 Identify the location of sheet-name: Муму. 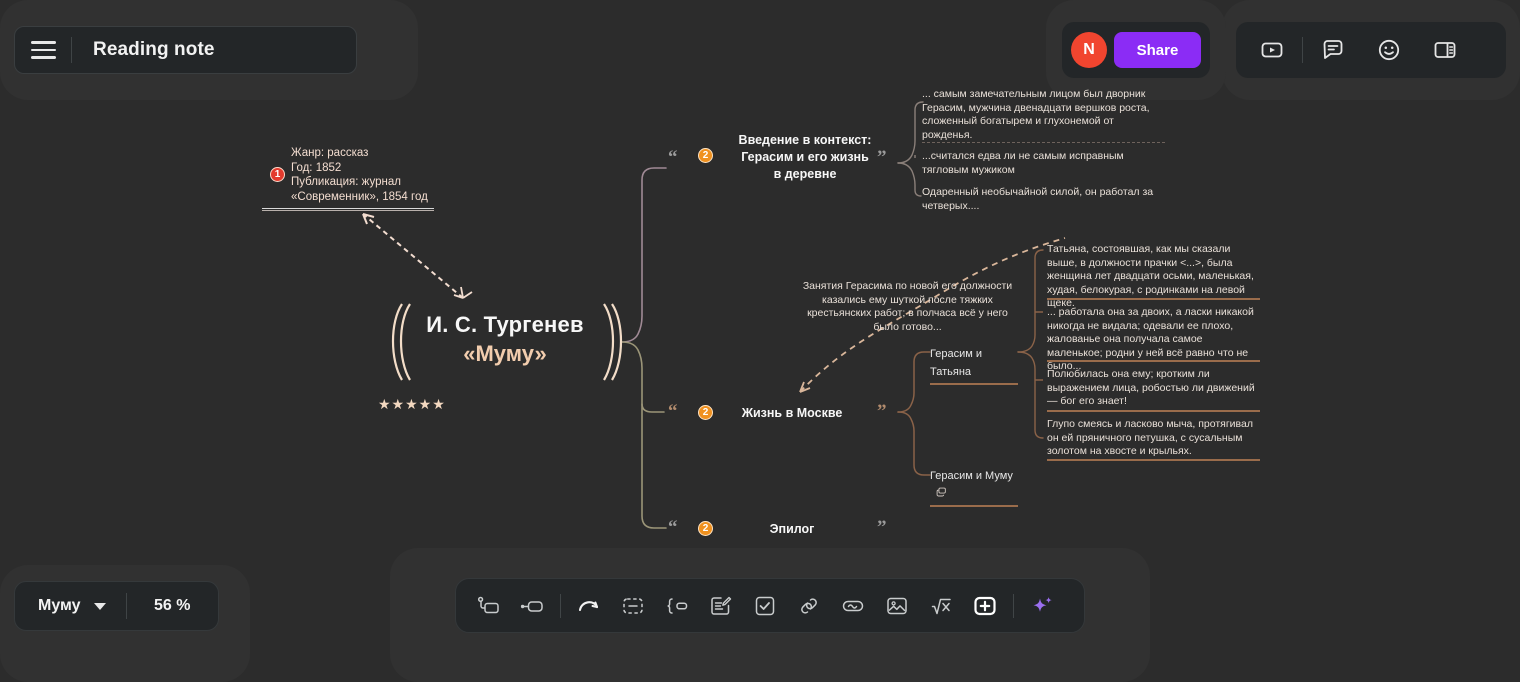
(48, 606).